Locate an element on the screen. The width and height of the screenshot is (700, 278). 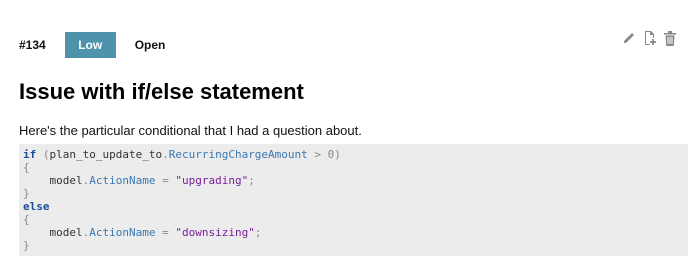
add-page-icon is located at coordinates (650, 38).